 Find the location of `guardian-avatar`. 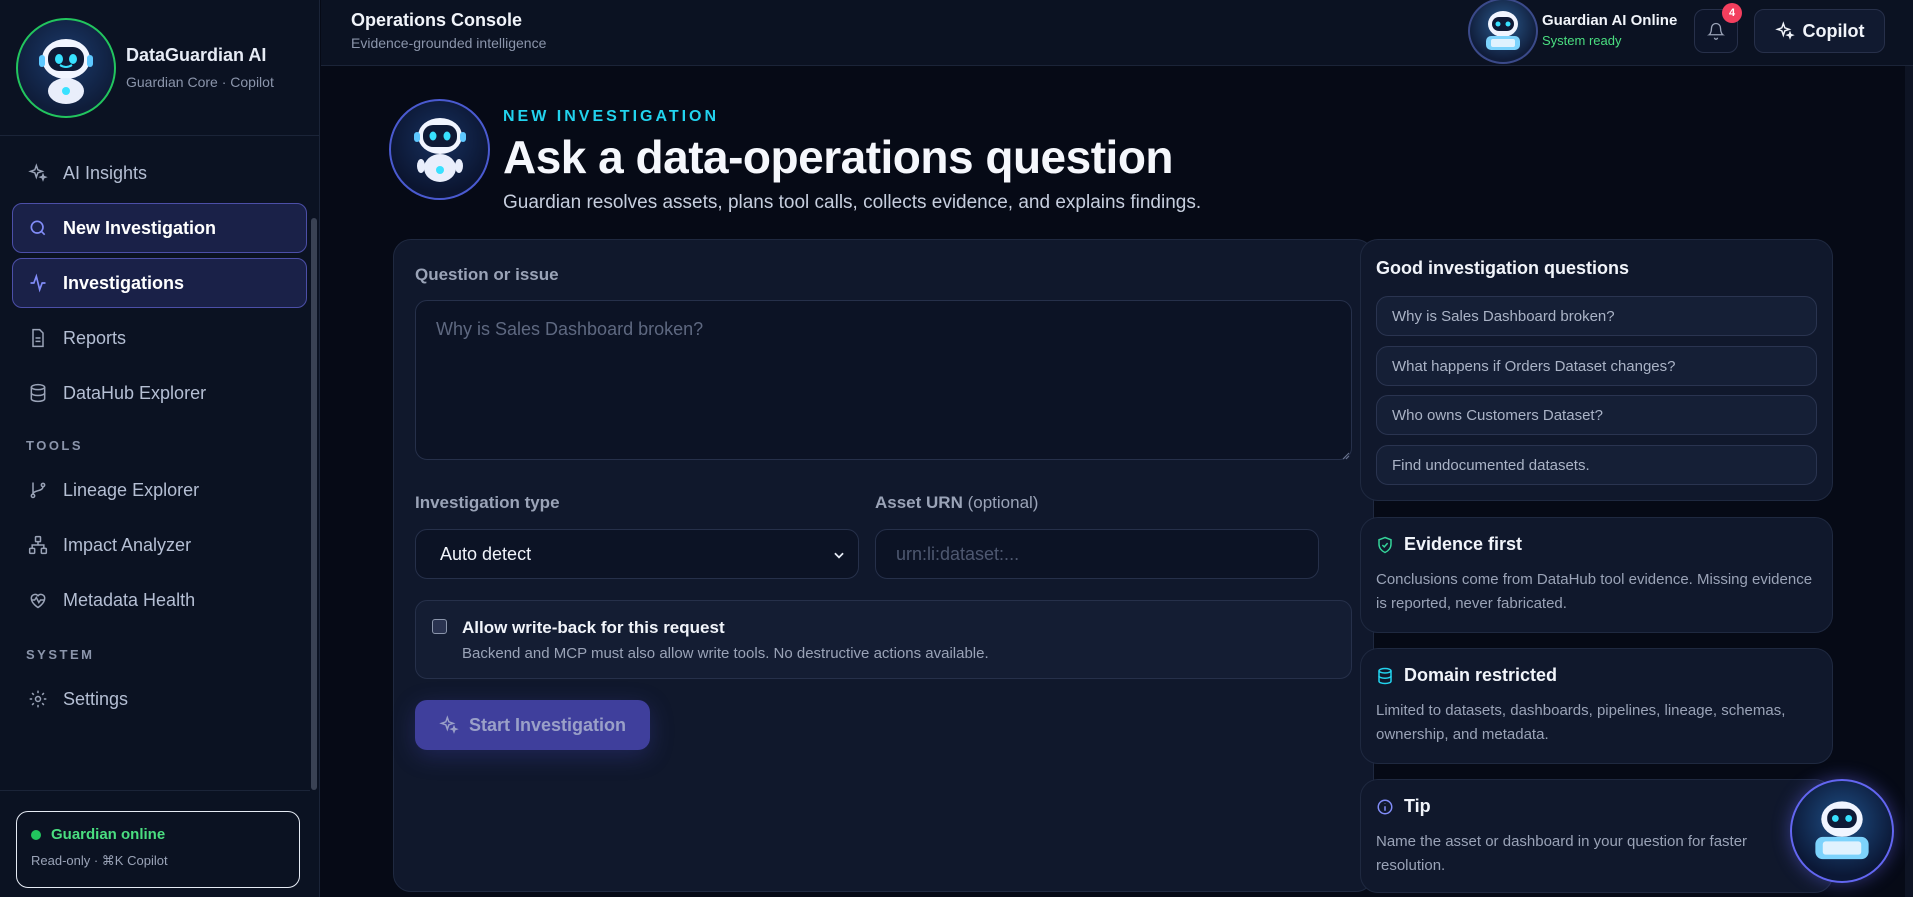

guardian-avatar is located at coordinates (1503, 32).